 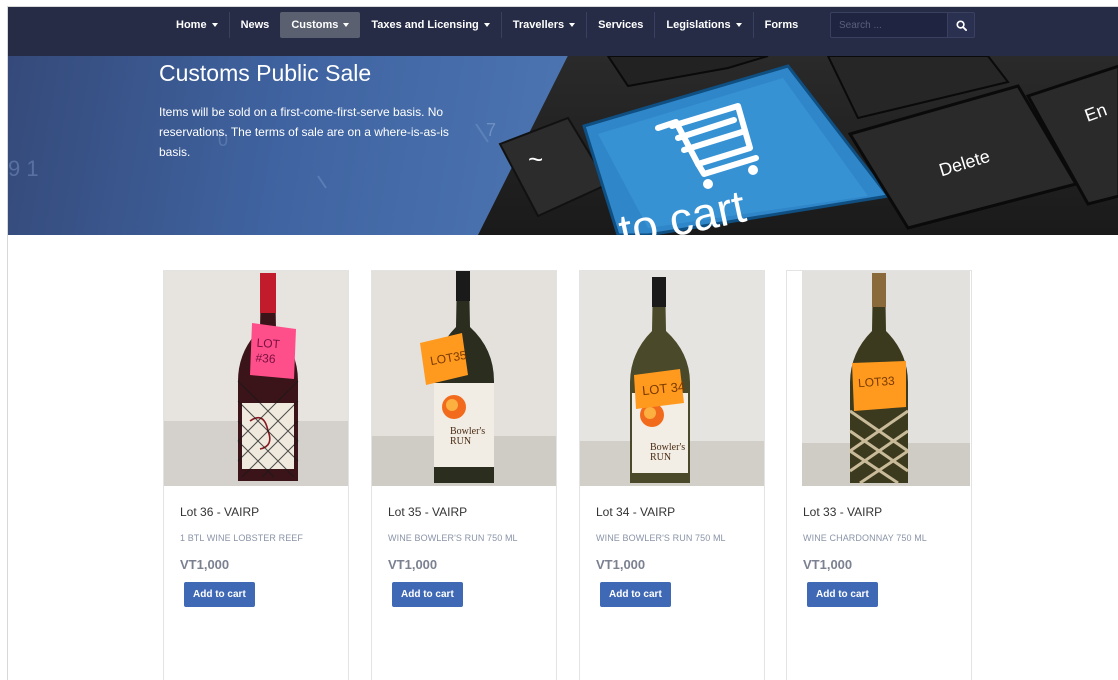 I want to click on page-title: Customs Public Sale, so click(x=265, y=73).